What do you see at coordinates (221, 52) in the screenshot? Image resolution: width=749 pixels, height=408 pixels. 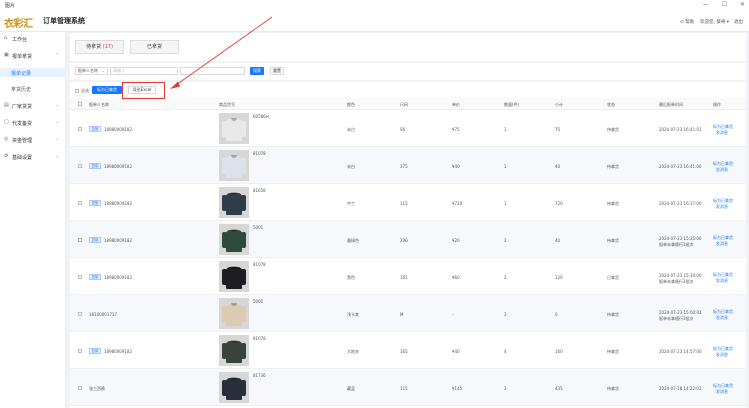 I see `annotation-arrow-icon` at bounding box center [221, 52].